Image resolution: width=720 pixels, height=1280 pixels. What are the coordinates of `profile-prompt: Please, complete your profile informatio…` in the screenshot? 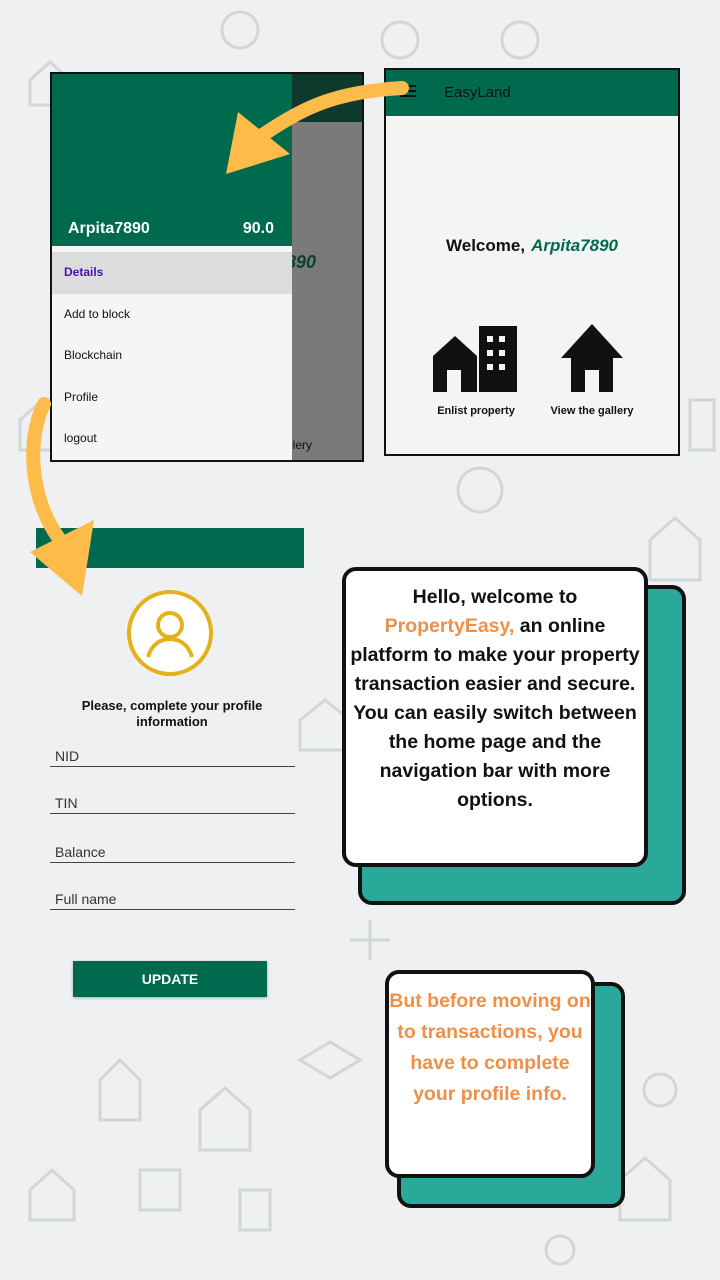 It's located at (172, 713).